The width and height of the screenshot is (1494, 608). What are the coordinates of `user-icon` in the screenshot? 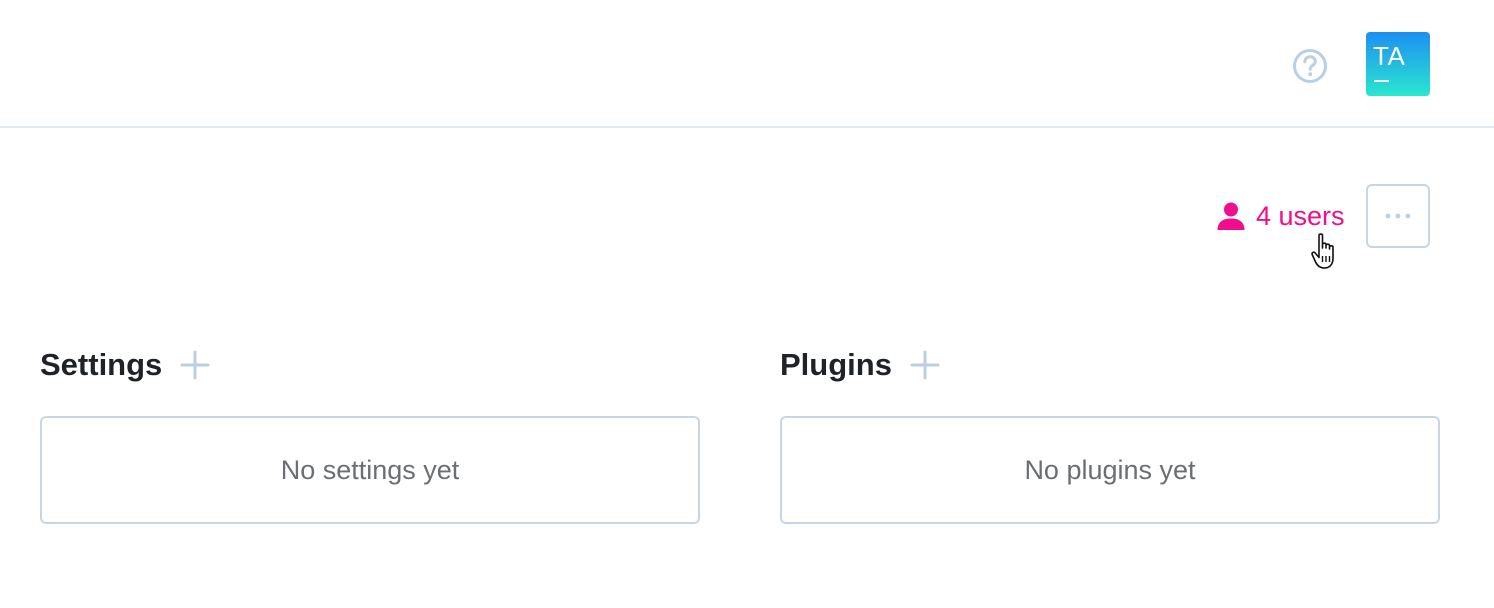 It's located at (1231, 216).